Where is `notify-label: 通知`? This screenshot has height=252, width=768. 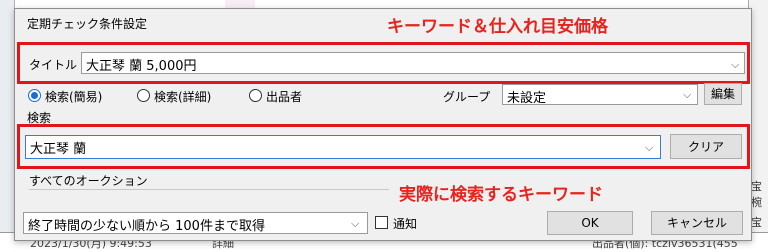 notify-label: 通知 is located at coordinates (405, 224).